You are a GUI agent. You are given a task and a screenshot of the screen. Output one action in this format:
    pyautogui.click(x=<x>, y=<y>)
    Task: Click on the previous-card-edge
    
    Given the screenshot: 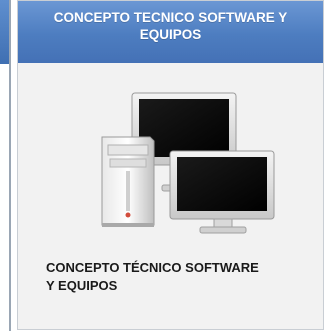 What is the action you would take?
    pyautogui.click(x=6, y=165)
    